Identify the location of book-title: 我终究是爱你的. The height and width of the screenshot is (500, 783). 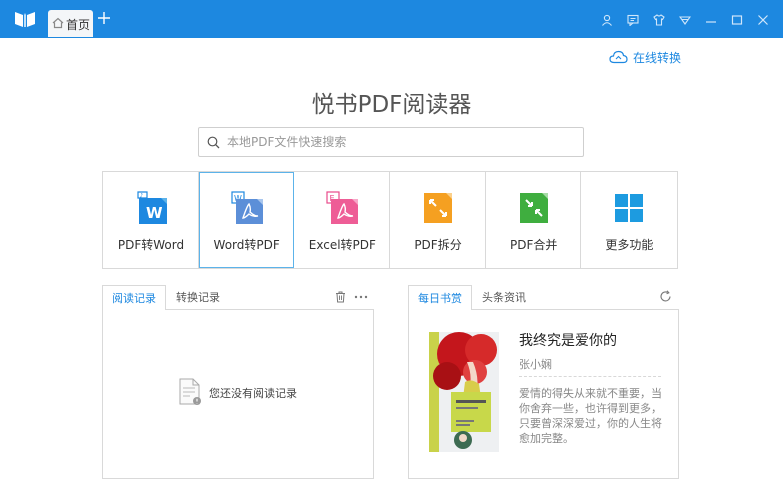
(568, 340).